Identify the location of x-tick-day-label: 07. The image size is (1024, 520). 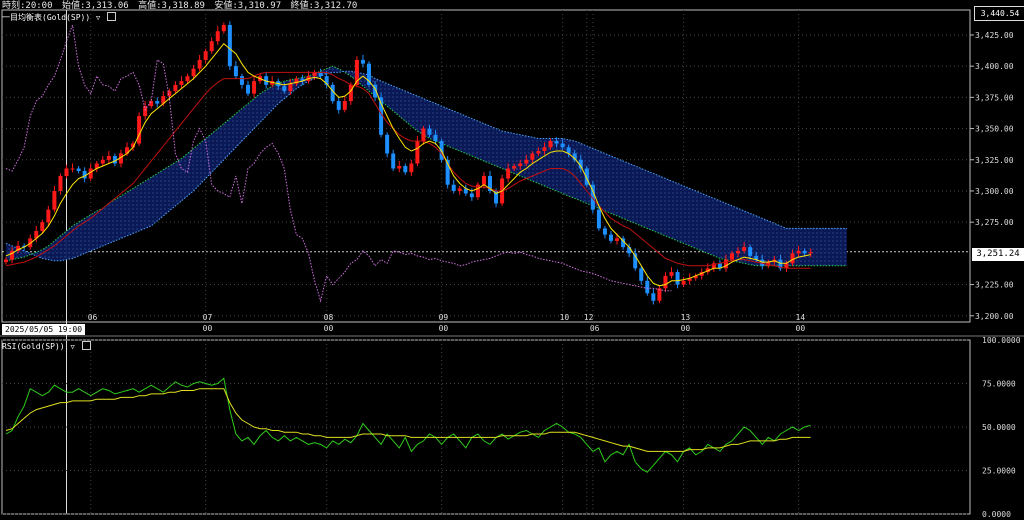
(208, 317).